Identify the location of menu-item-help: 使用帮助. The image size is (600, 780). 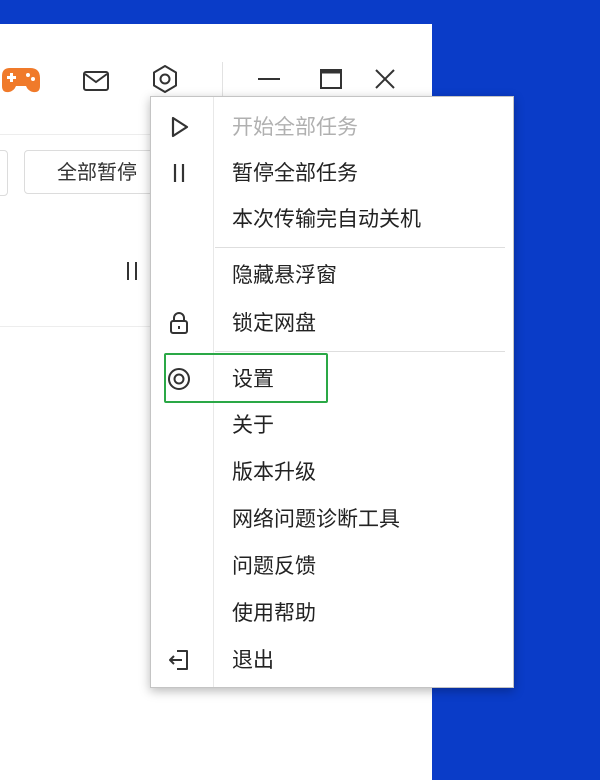
(332, 613).